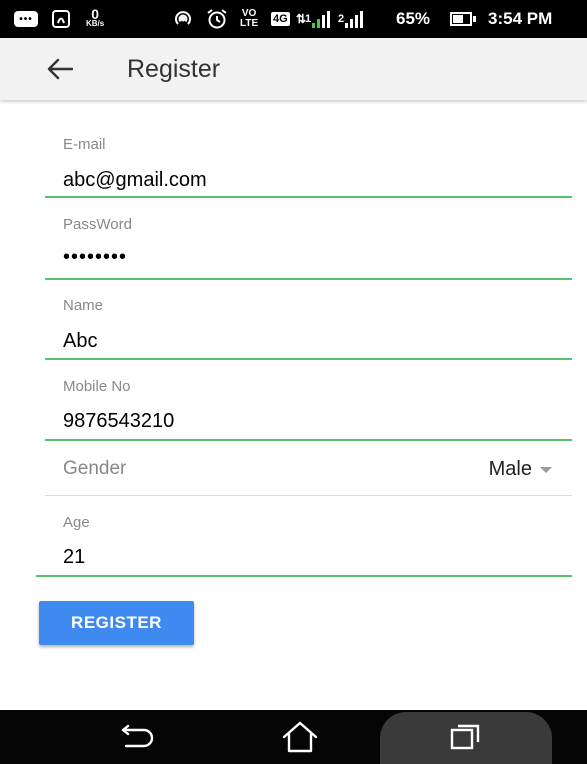 Image resolution: width=587 pixels, height=764 pixels. I want to click on network-speed: 0 KB/s, so click(95, 19).